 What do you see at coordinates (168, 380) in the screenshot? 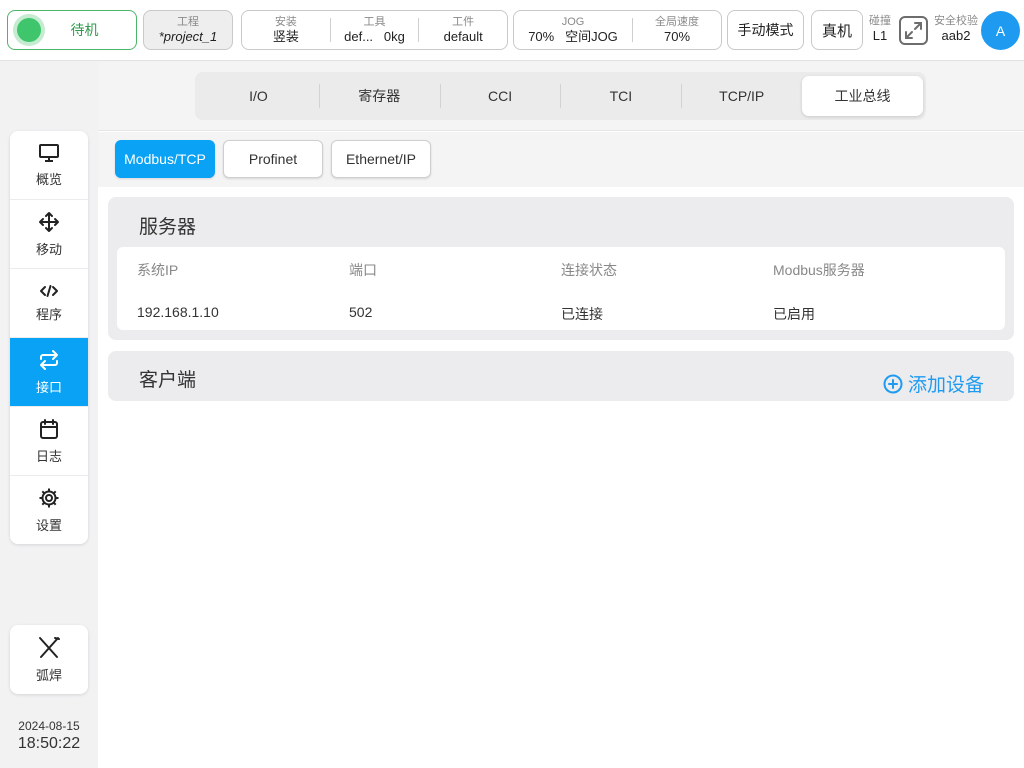
I see `client-title: 客户端` at bounding box center [168, 380].